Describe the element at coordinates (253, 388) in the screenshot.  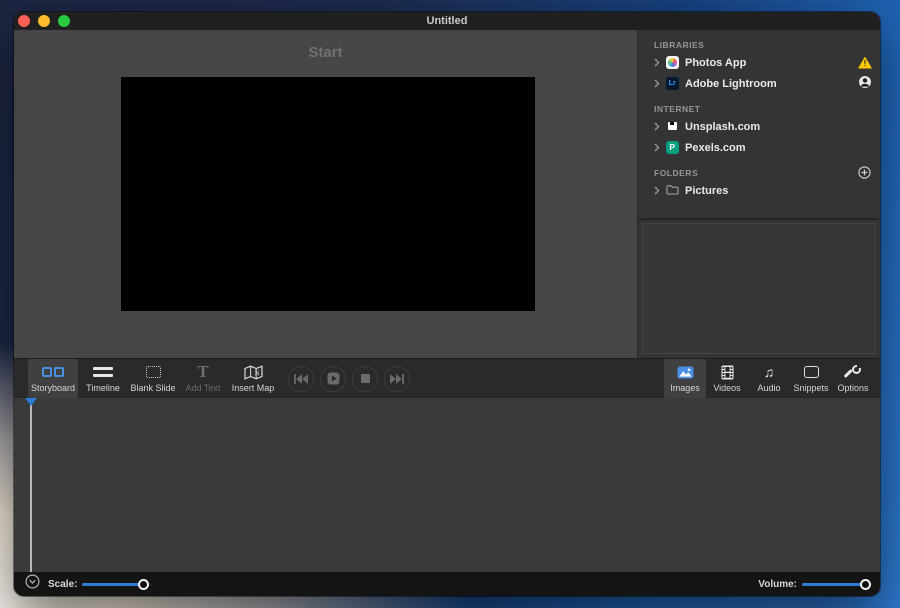
I see `button-label: Insert Map` at that location.